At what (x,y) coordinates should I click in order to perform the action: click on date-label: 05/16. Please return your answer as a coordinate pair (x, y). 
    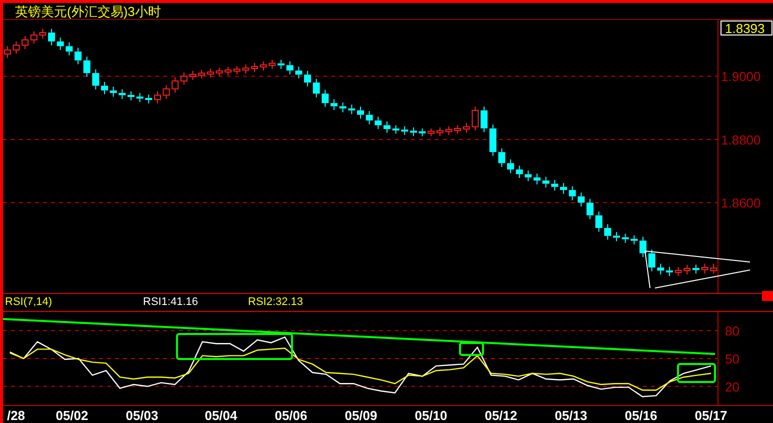
    Looking at the image, I should click on (641, 415).